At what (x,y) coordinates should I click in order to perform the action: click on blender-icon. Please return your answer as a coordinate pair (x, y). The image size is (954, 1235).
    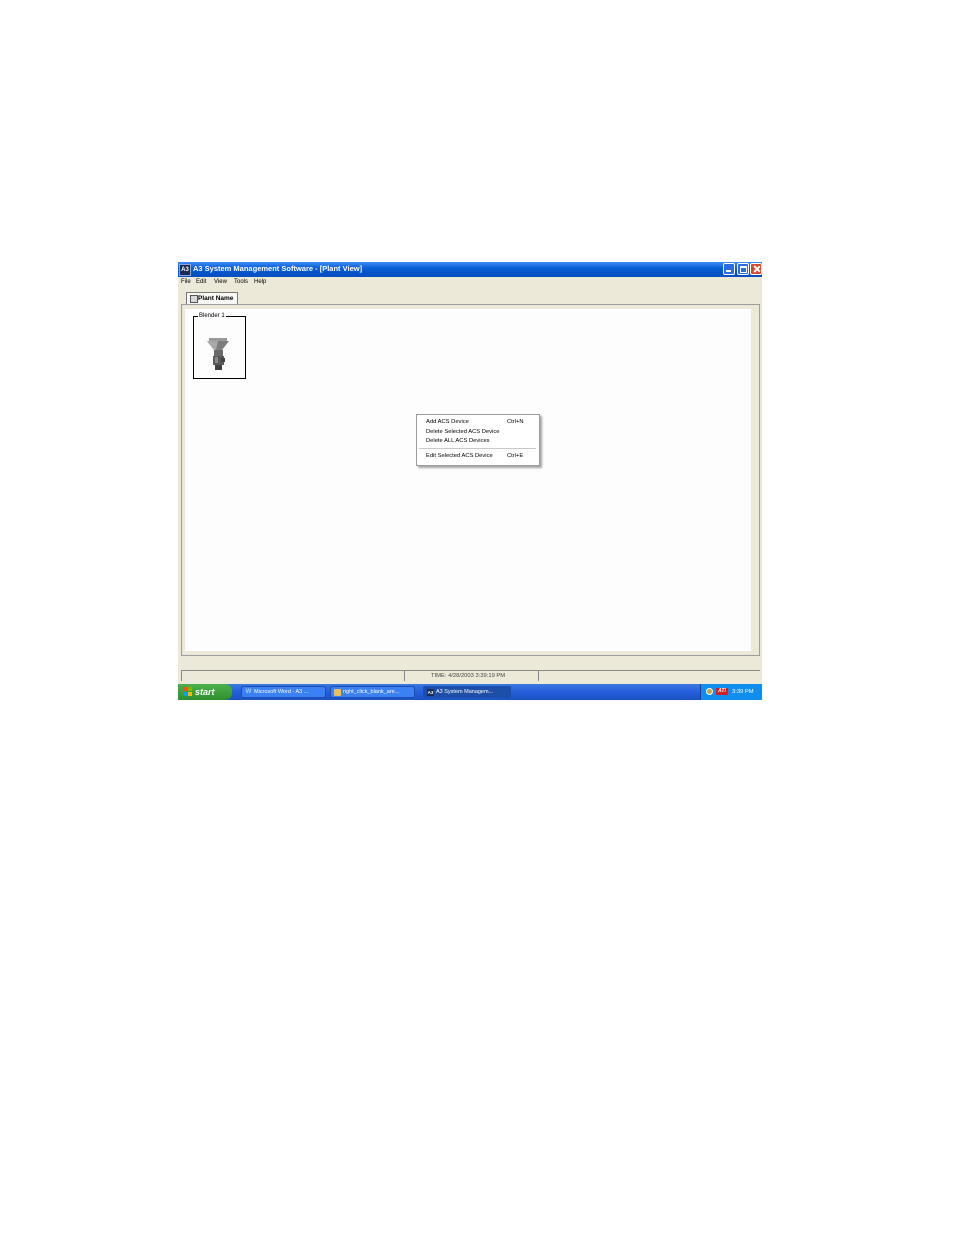
    Looking at the image, I should click on (218, 354).